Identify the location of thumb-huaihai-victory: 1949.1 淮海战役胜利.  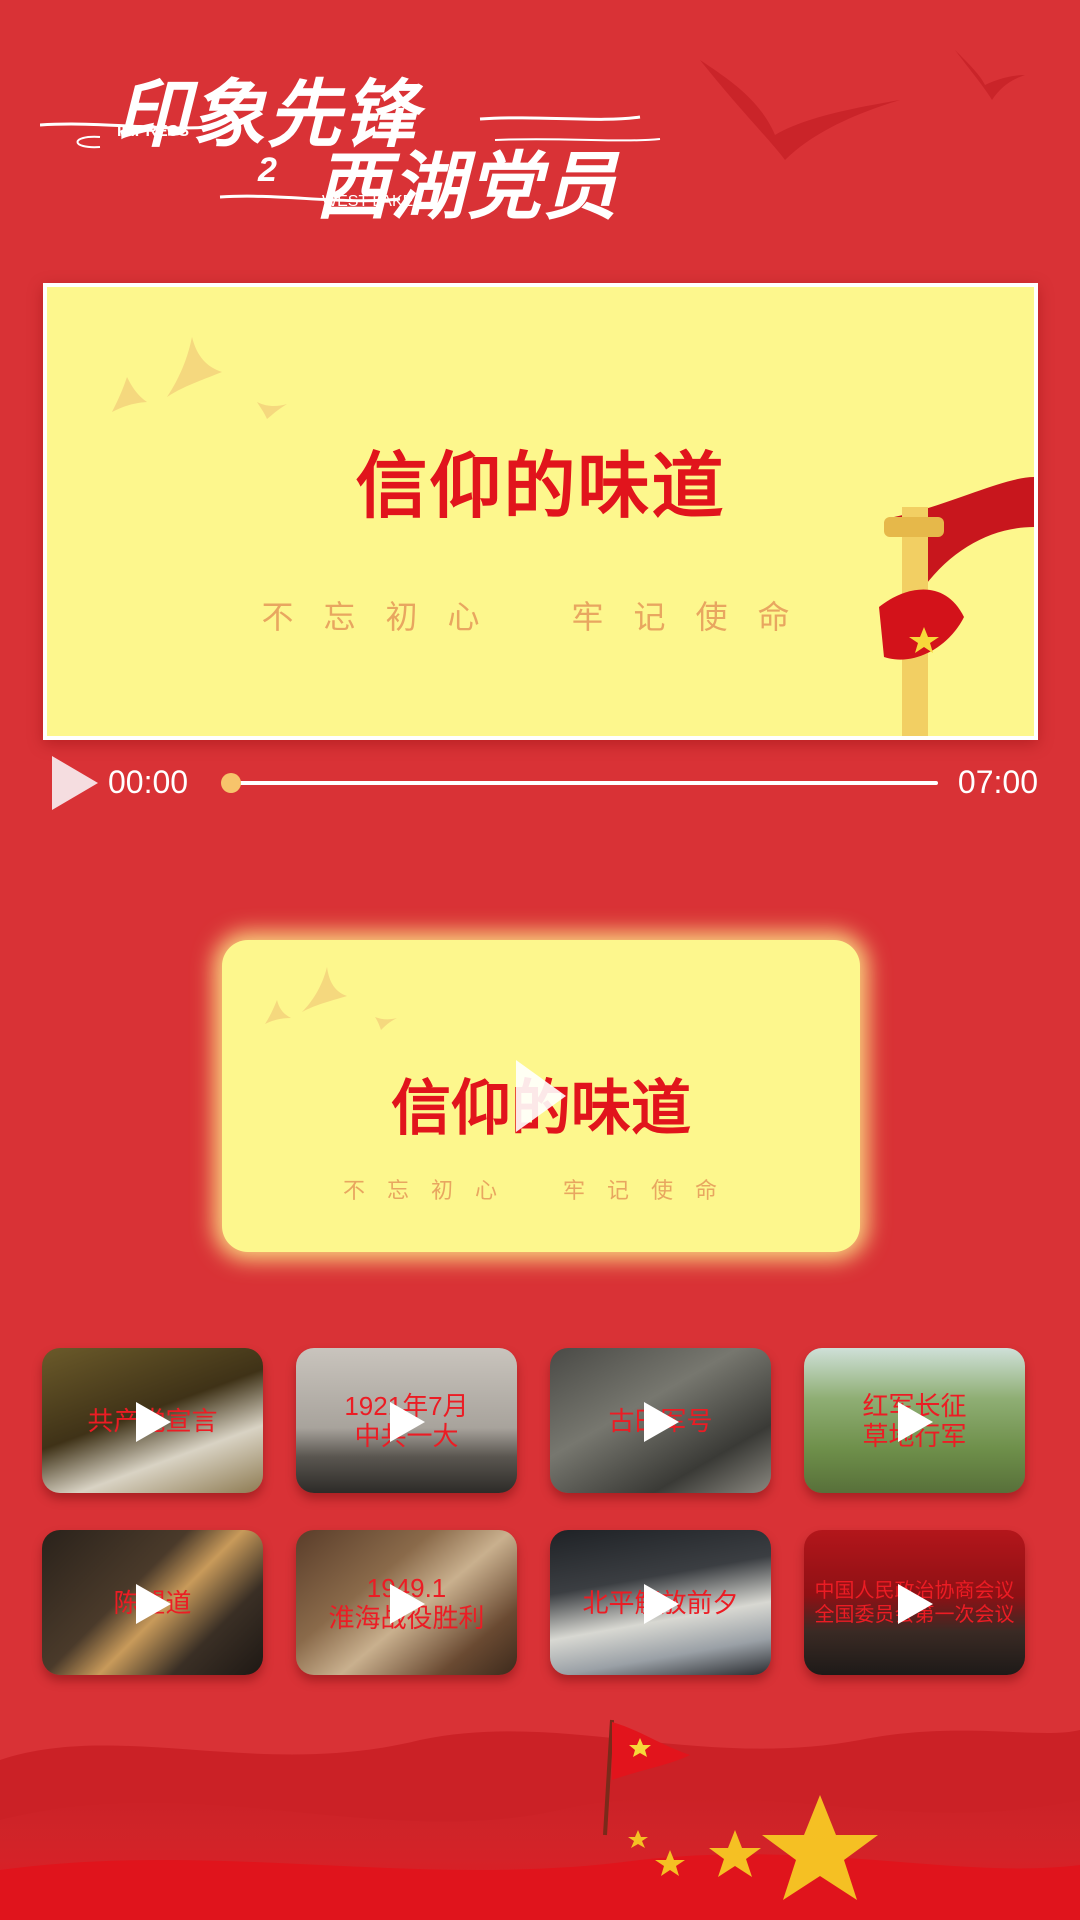
(406, 1602).